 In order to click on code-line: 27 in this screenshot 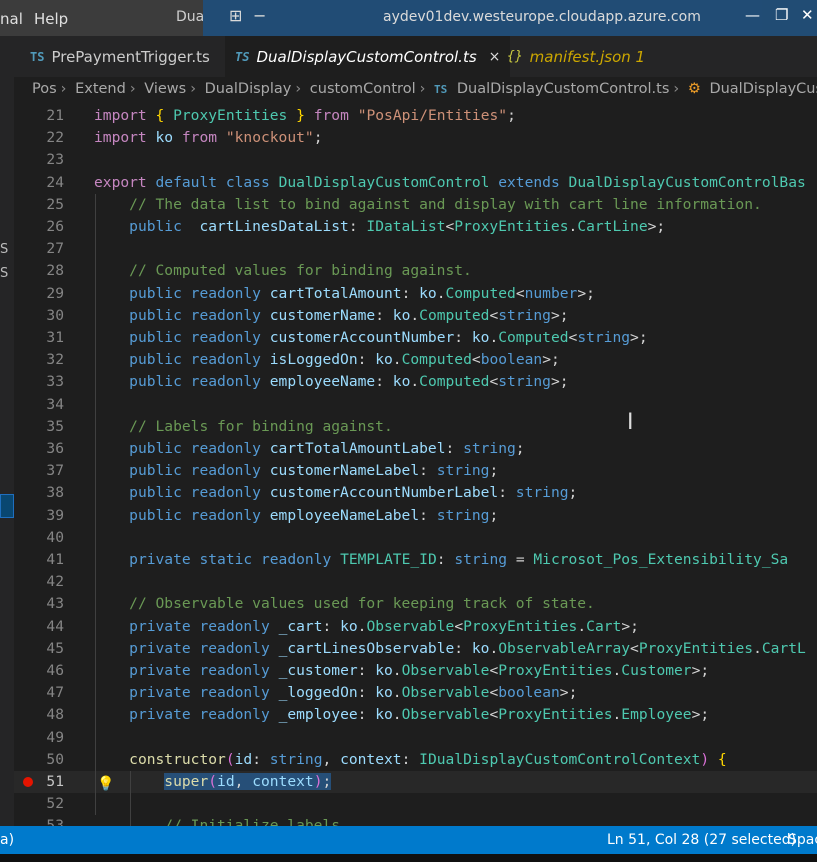, I will do `click(415, 249)`.